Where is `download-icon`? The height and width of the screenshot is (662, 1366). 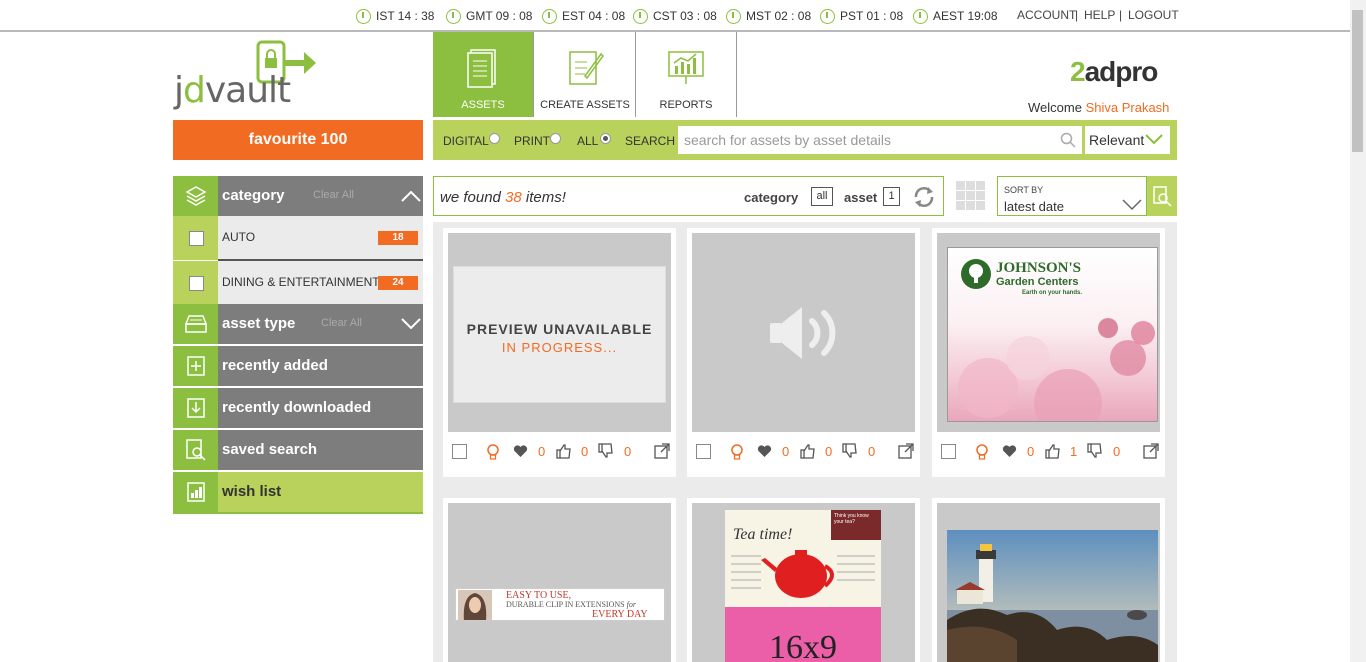 download-icon is located at coordinates (195, 408).